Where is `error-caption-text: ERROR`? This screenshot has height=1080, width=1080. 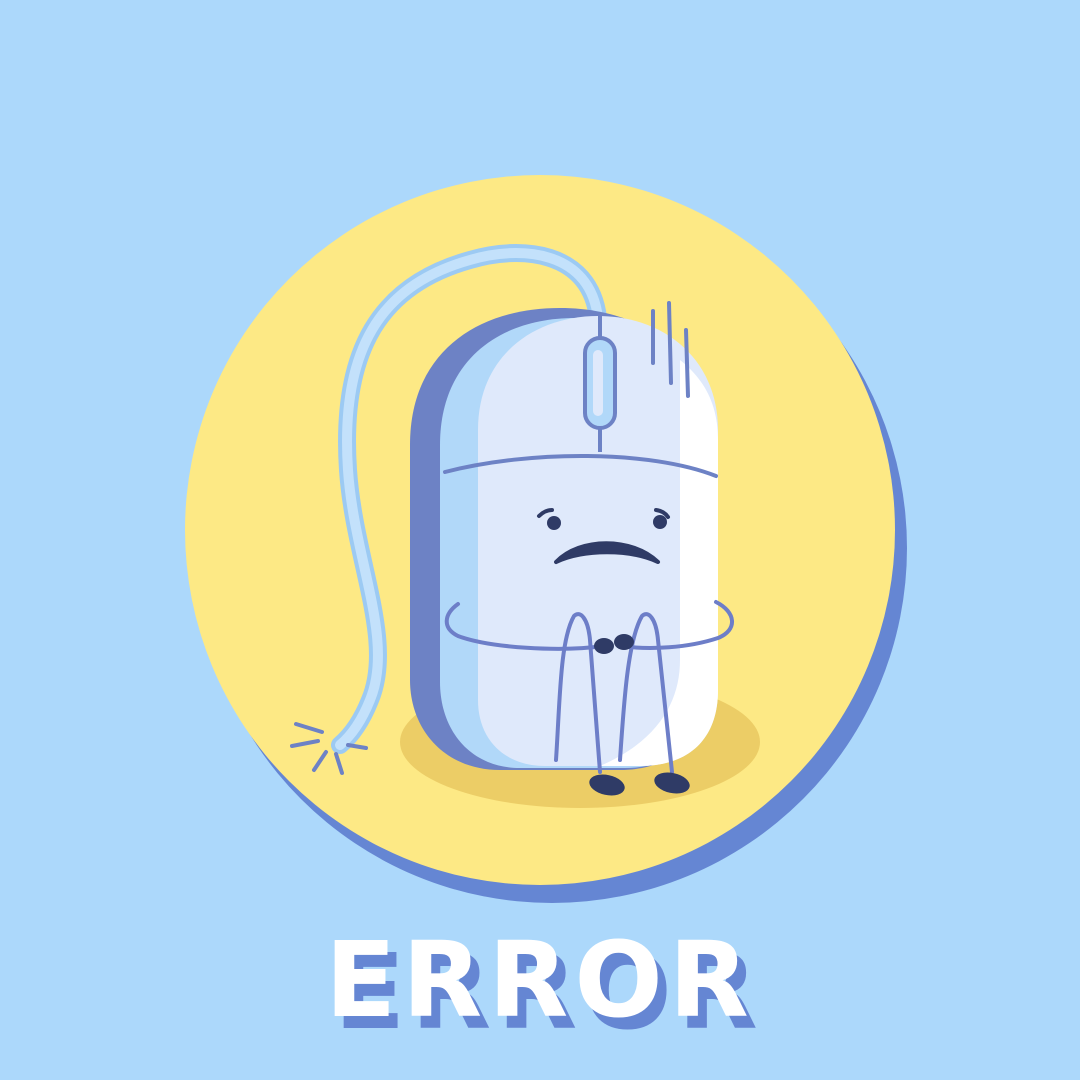
error-caption-text: ERROR is located at coordinates (540, 980).